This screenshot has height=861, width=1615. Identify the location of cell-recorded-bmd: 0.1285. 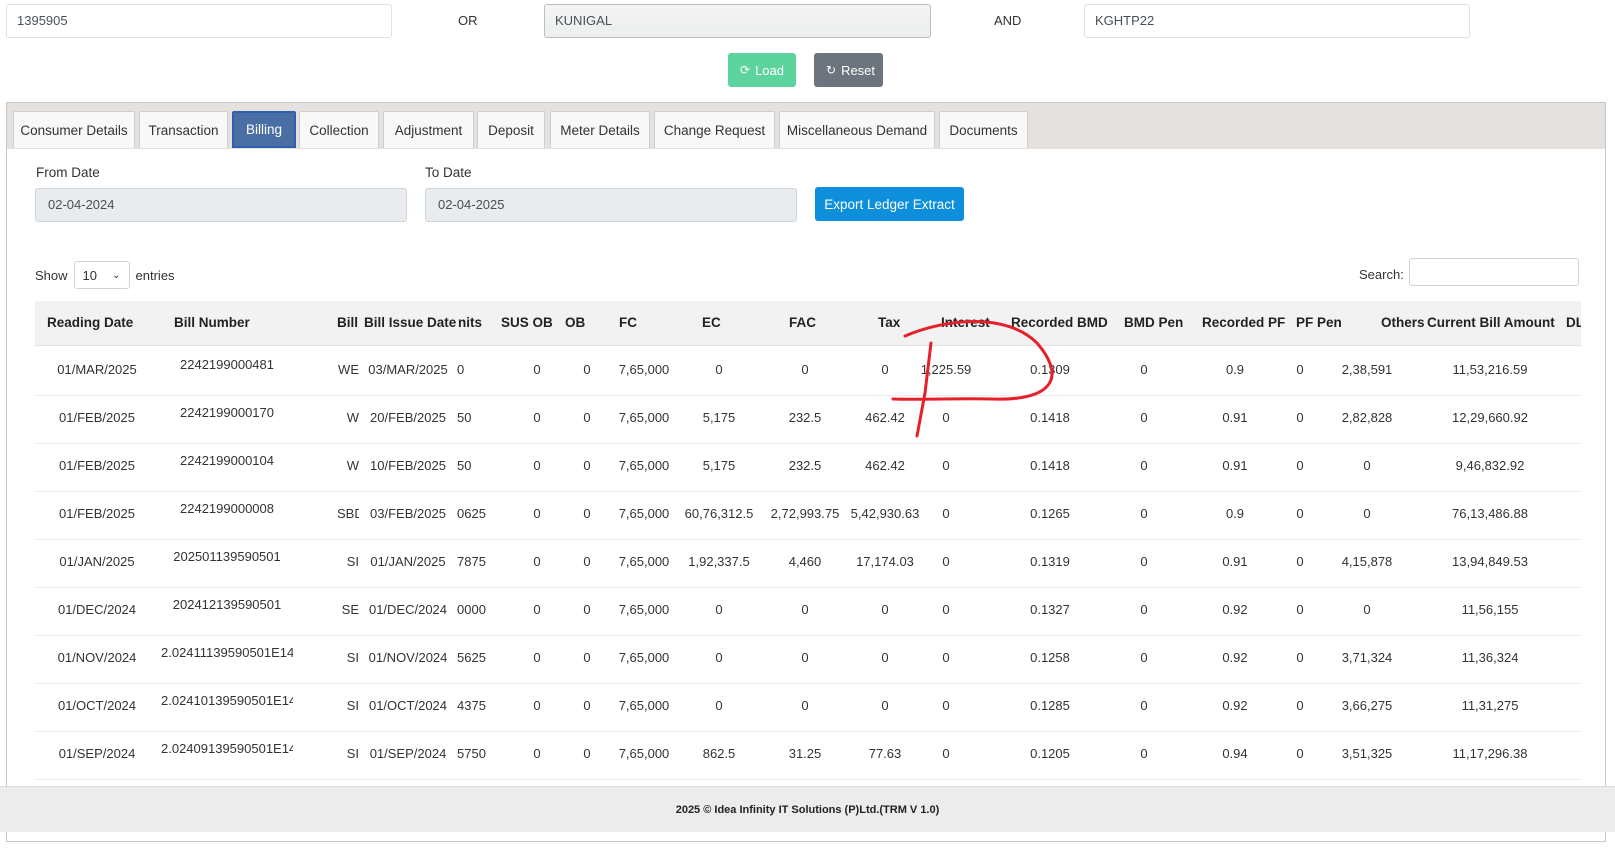
(1050, 705).